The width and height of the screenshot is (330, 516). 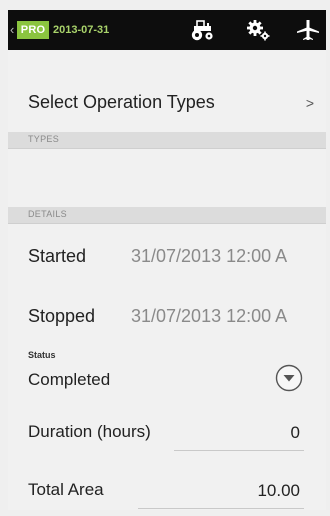 I want to click on plane-icon, so click(x=308, y=30).